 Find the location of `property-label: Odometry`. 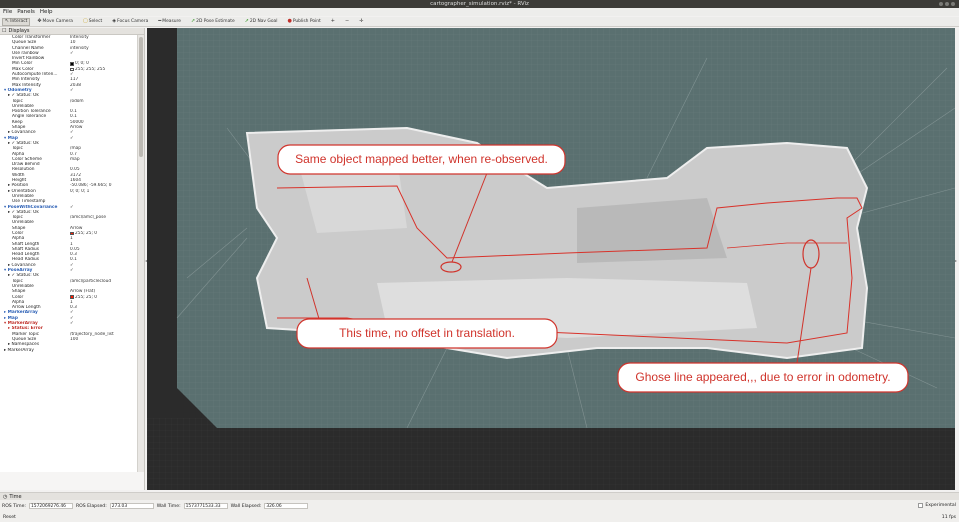

property-label: Odometry is located at coordinates (19, 90).